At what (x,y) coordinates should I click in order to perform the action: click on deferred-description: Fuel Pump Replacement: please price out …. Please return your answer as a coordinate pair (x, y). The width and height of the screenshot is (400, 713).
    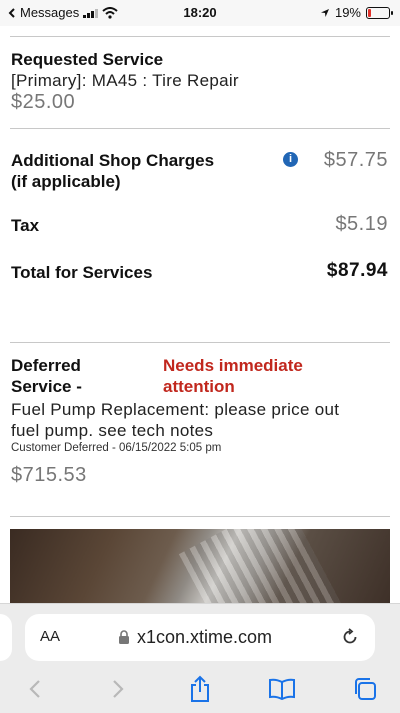
    Looking at the image, I should click on (175, 443).